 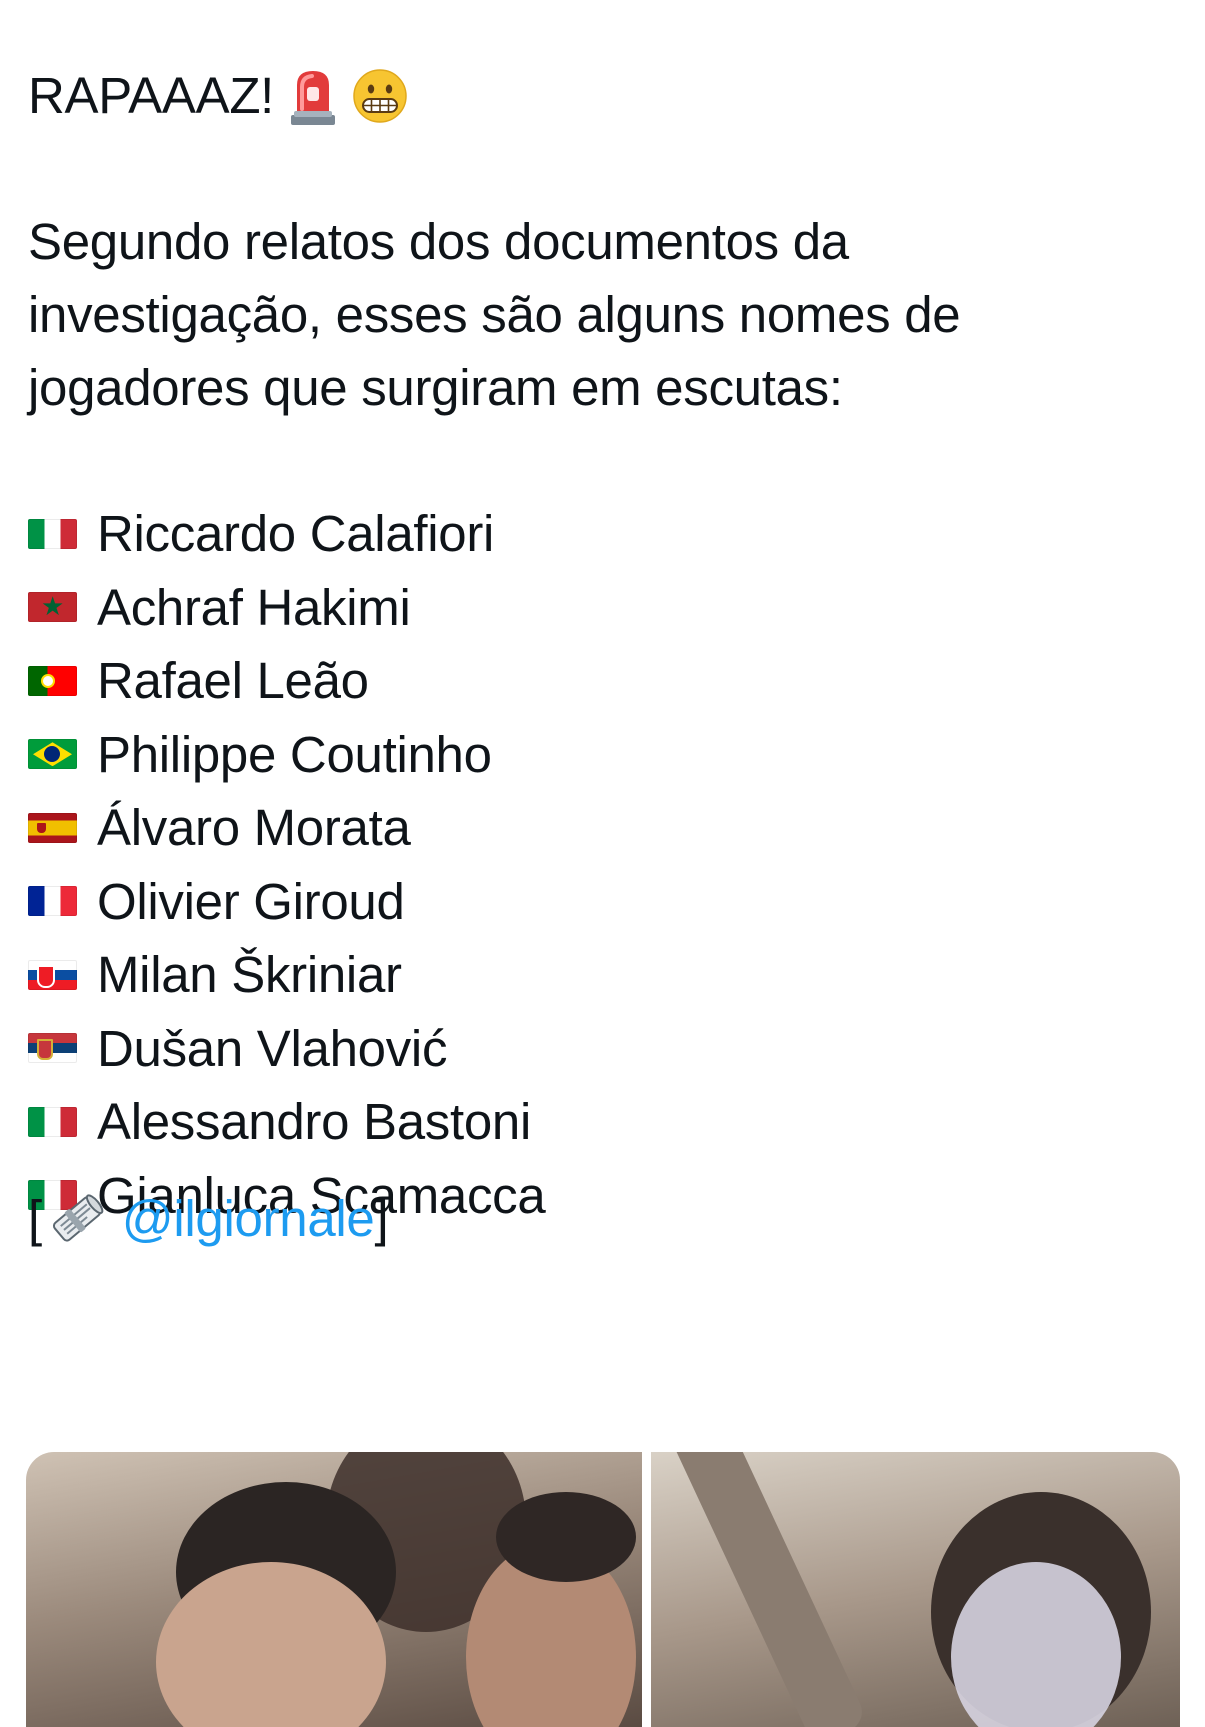 I want to click on player-name: Dušan Vlahović, so click(x=272, y=1048).